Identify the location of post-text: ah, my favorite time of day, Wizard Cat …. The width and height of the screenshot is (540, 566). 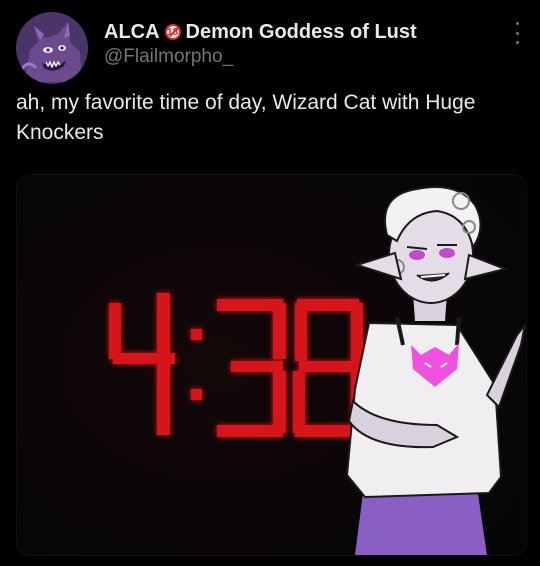
(246, 117).